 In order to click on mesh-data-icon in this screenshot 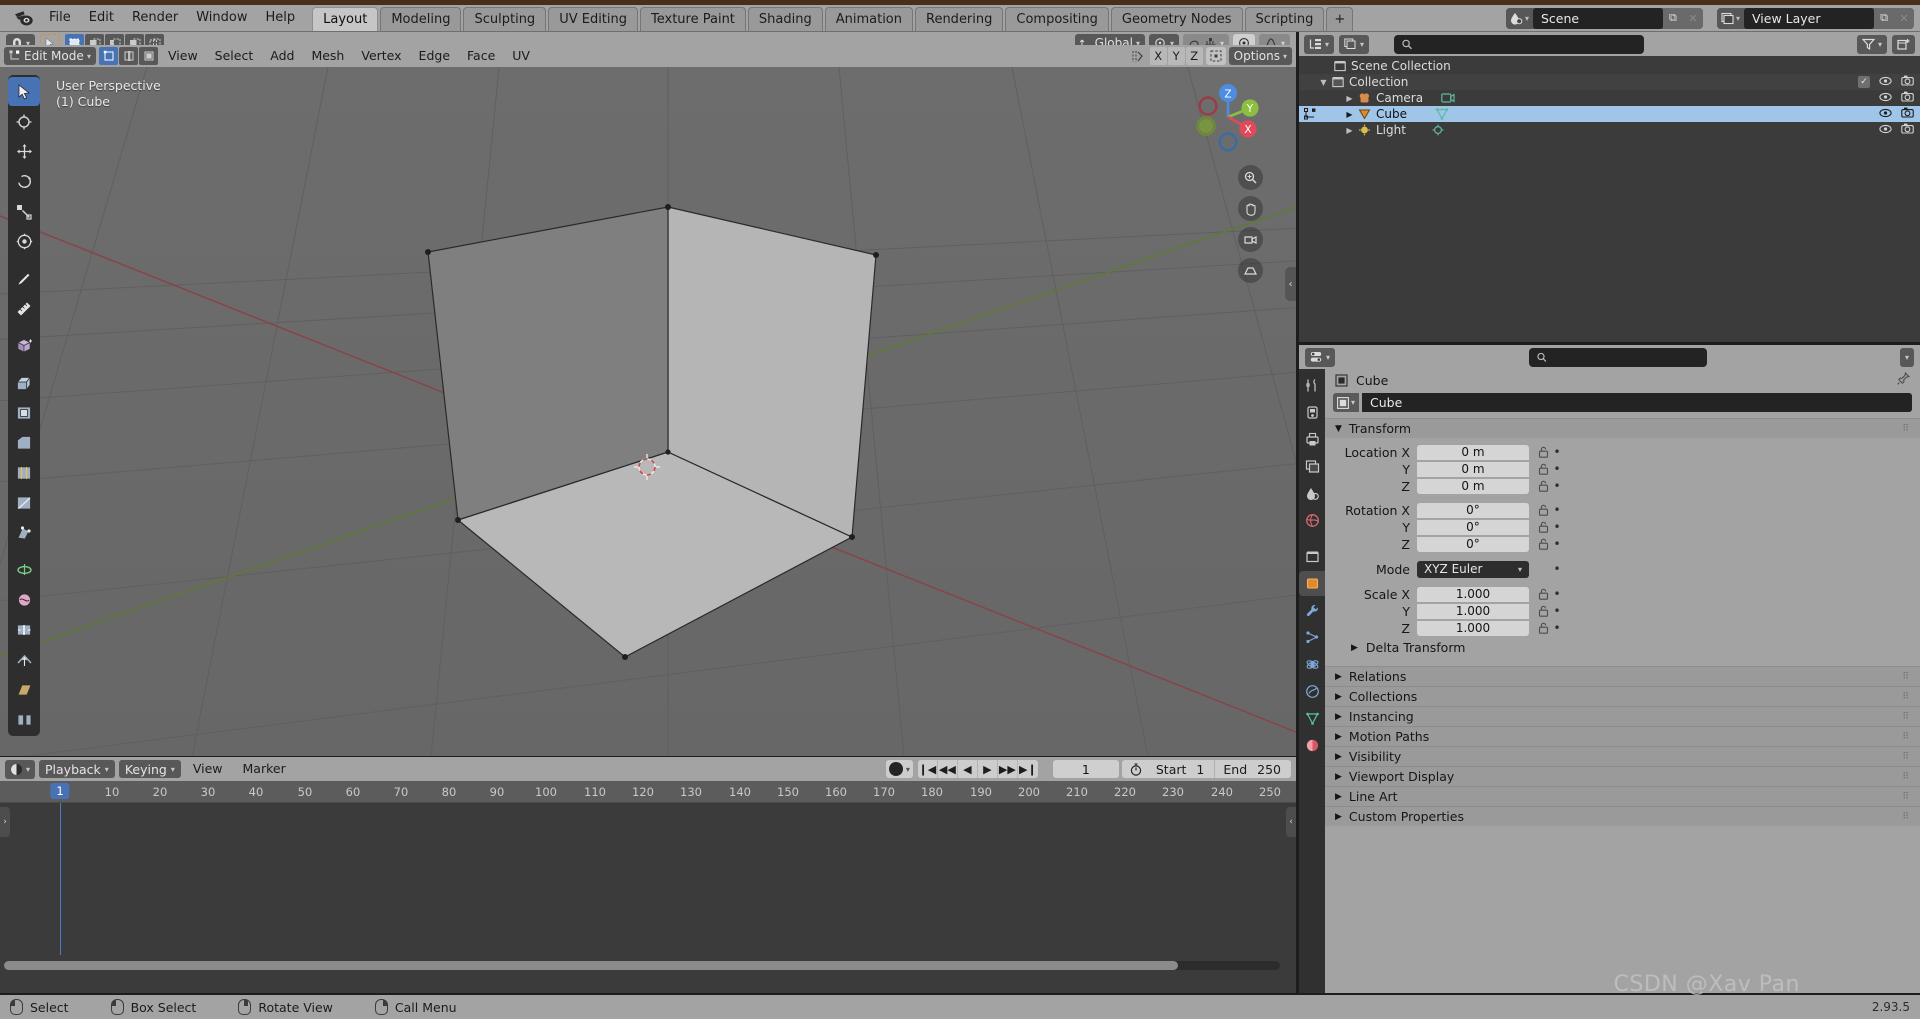, I will do `click(1442, 114)`.